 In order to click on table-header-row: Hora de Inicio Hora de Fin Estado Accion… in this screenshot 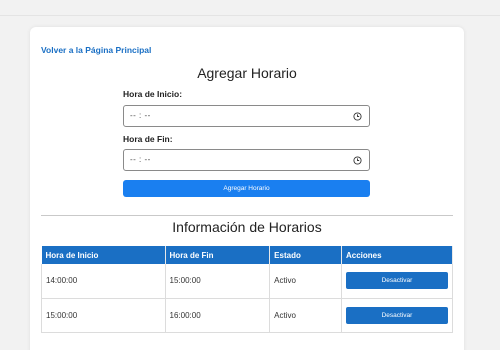, I will do `click(247, 255)`.